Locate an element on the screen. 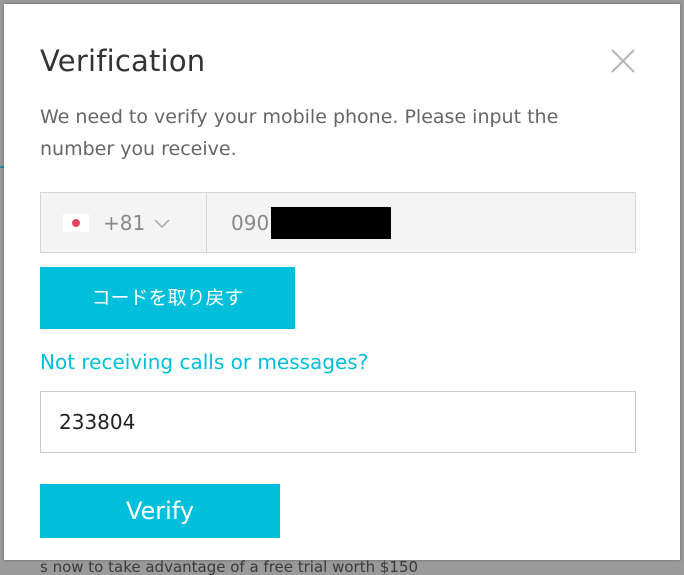  phone-number-display: 090 is located at coordinates (421, 222).